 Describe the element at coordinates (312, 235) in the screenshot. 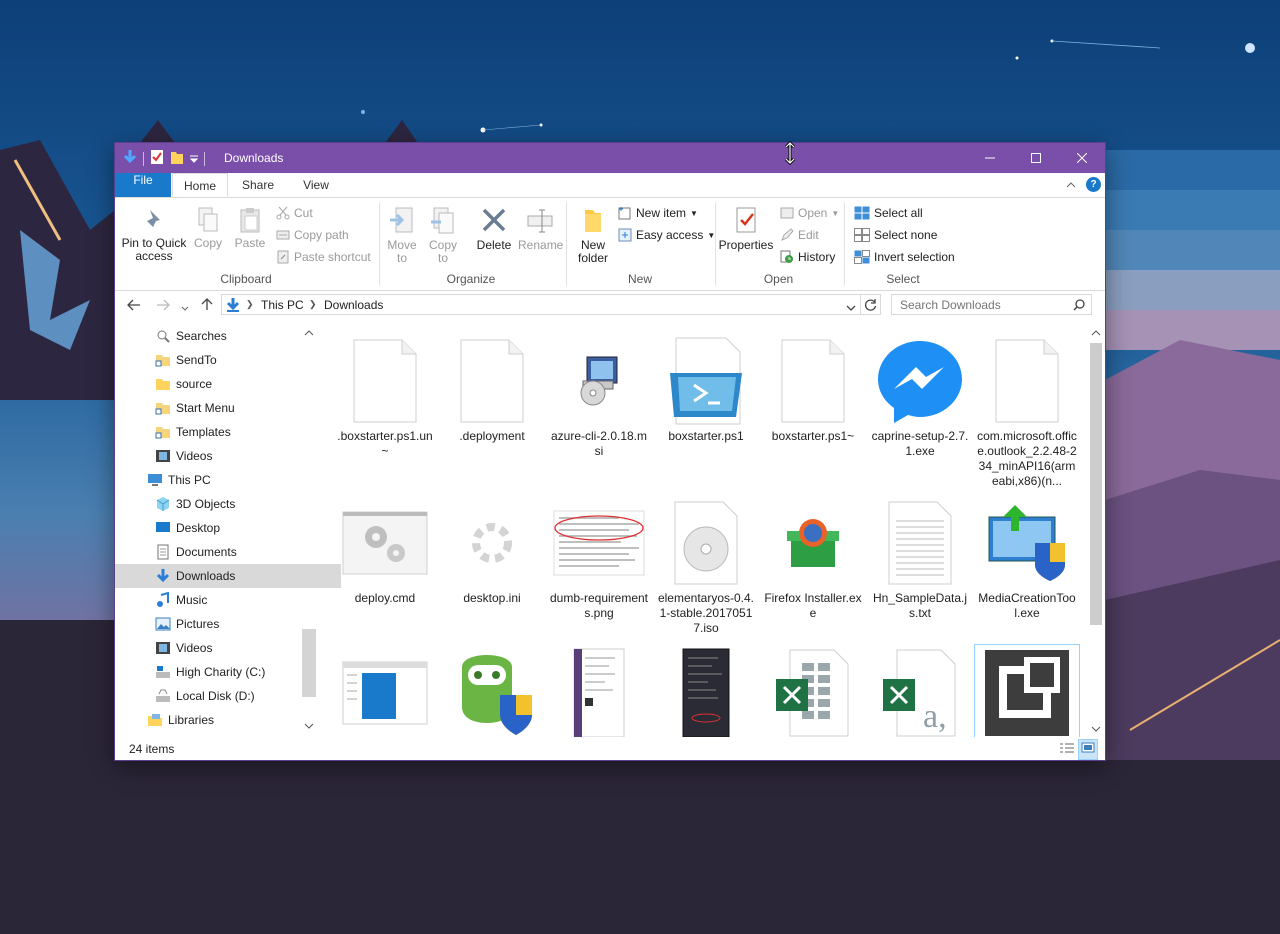

I see `copy-path-button: Copy path` at that location.